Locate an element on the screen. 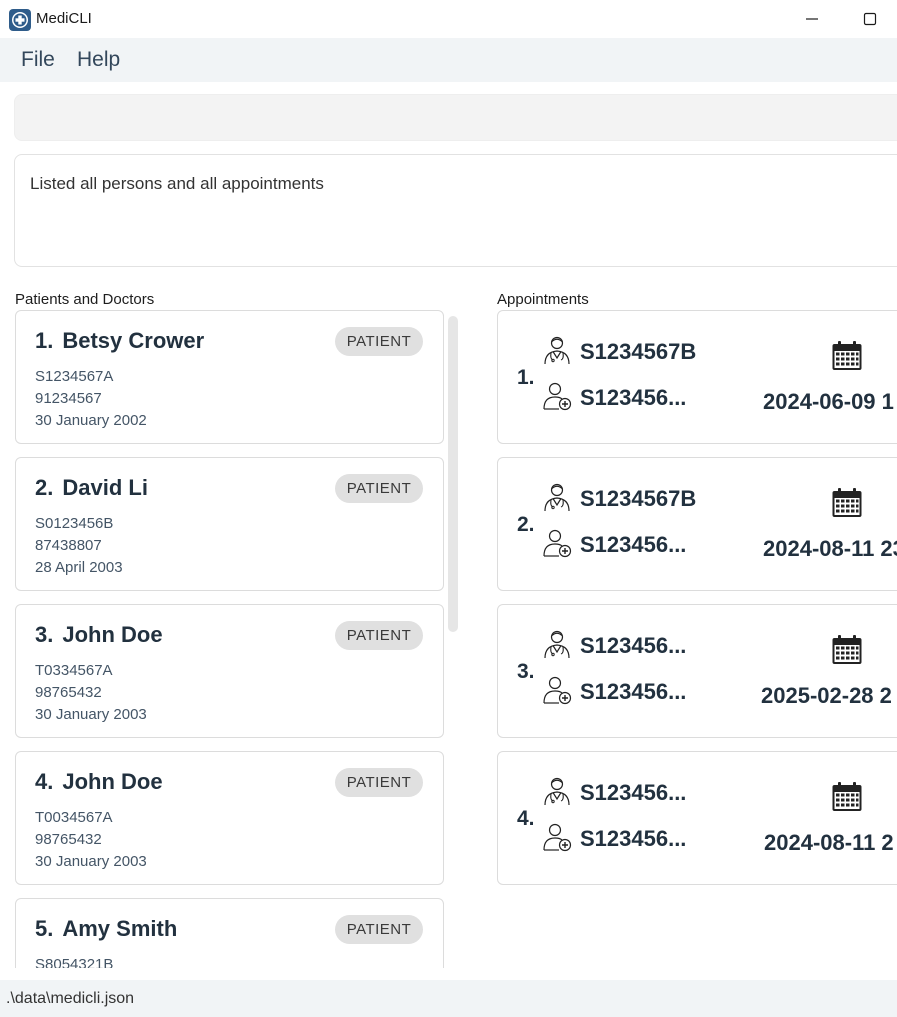  person-dob: 30 January 2002 is located at coordinates (91, 420).